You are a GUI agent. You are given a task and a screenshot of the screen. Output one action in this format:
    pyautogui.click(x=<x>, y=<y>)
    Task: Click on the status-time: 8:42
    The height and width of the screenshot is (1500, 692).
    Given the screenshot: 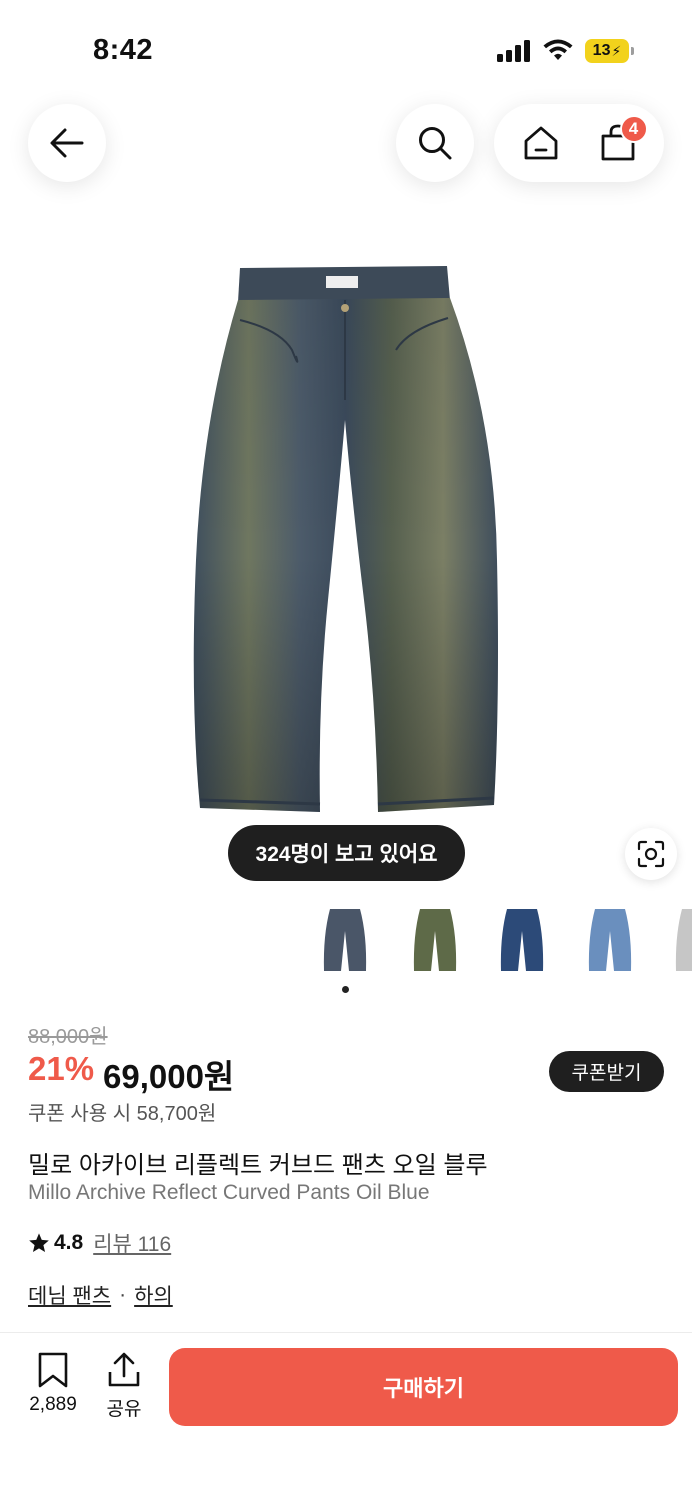 What is the action you would take?
    pyautogui.click(x=123, y=50)
    